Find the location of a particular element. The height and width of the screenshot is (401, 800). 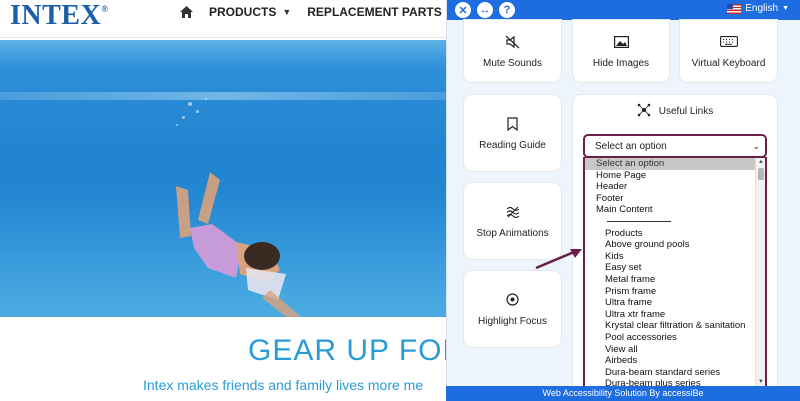

reading-guide-tile: Reading Guide is located at coordinates (512, 133).